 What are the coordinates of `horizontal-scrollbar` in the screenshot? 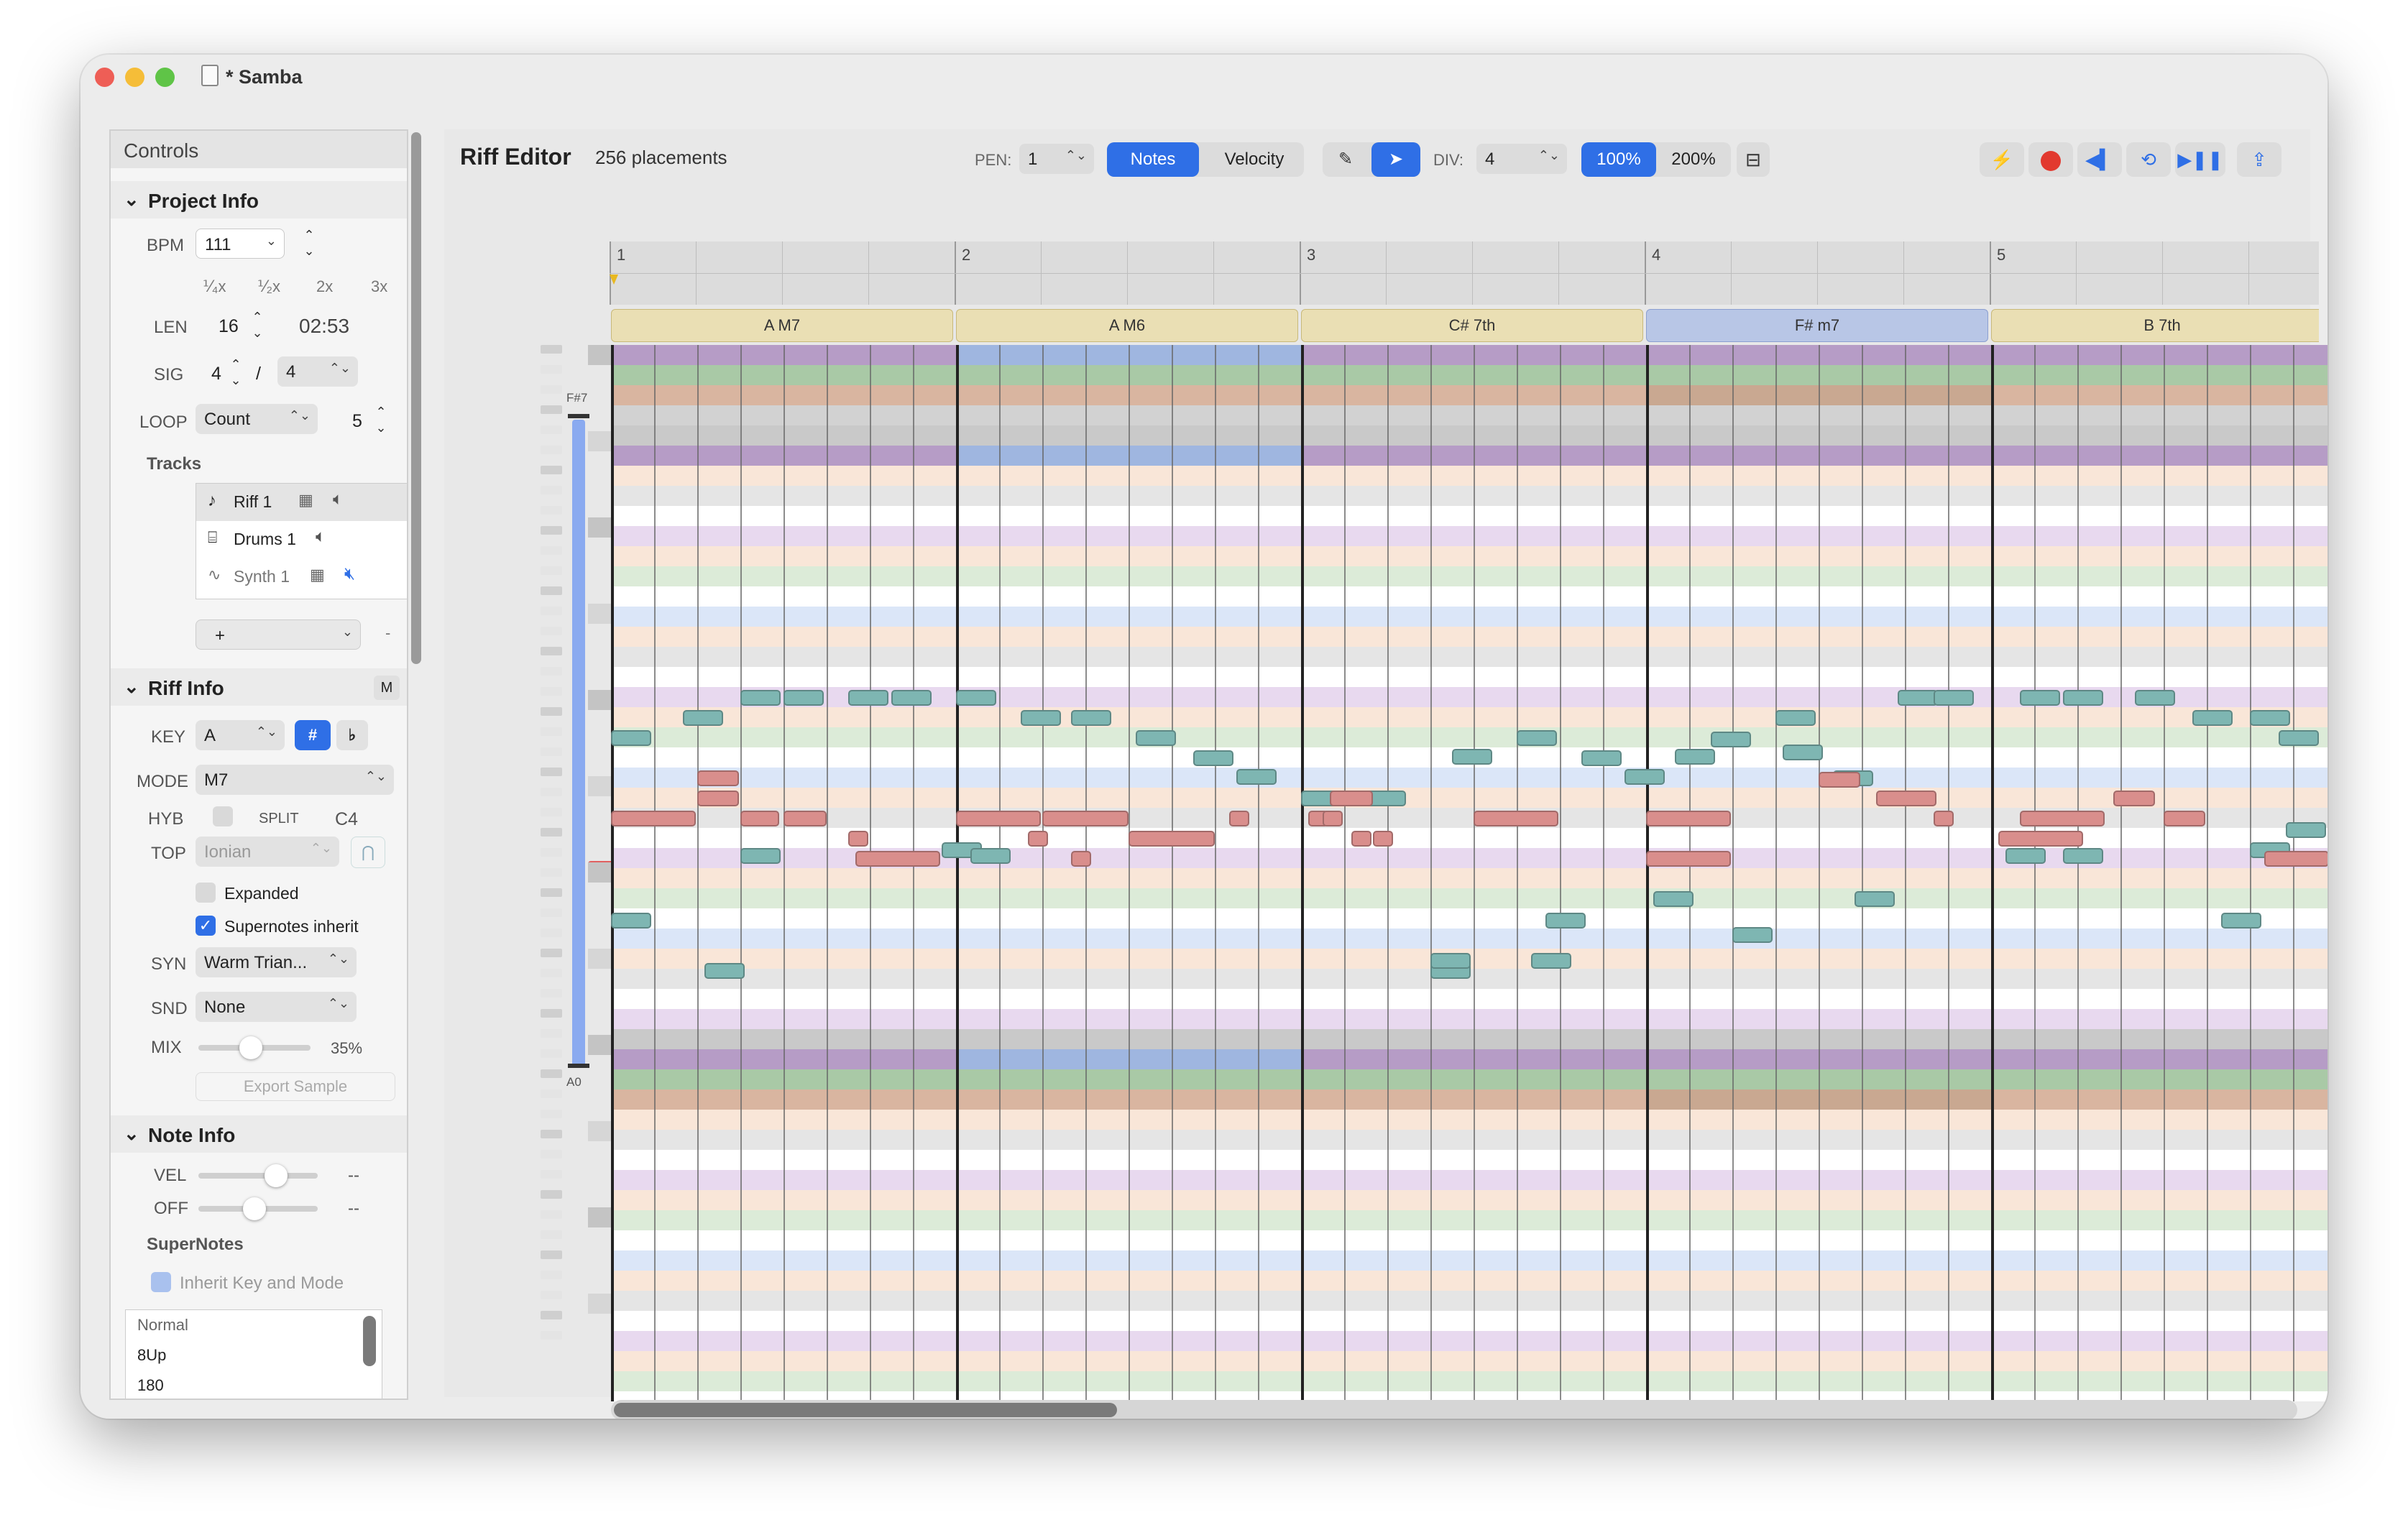 It's located at (1454, 1409).